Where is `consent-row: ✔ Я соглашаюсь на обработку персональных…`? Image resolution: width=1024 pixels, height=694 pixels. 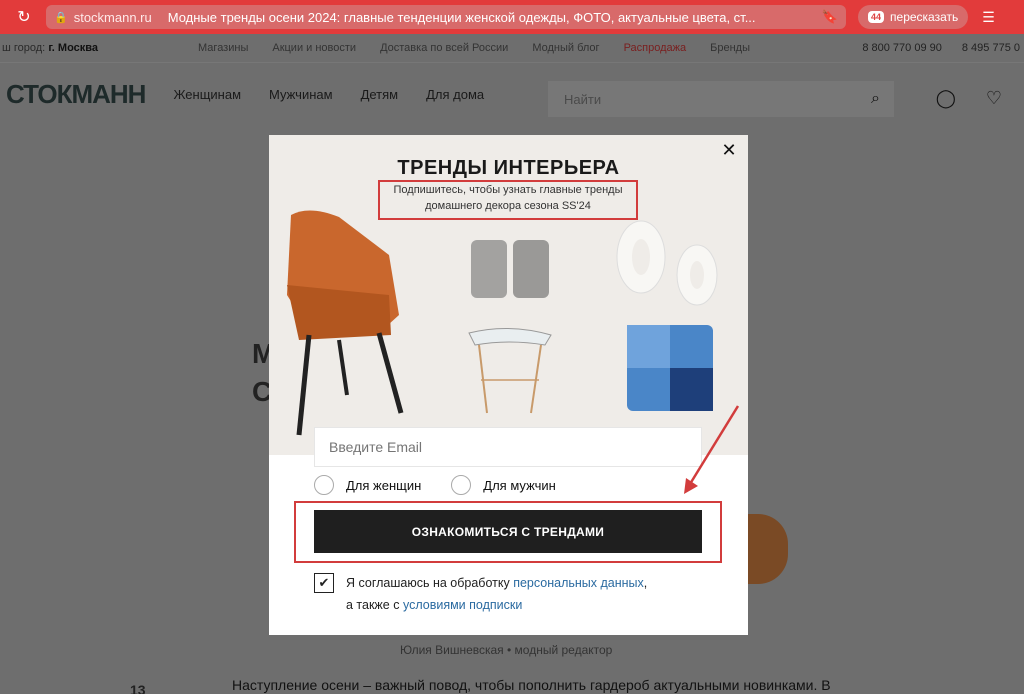 consent-row: ✔ Я соглашаюсь на обработку персональных… is located at coordinates (480, 594).